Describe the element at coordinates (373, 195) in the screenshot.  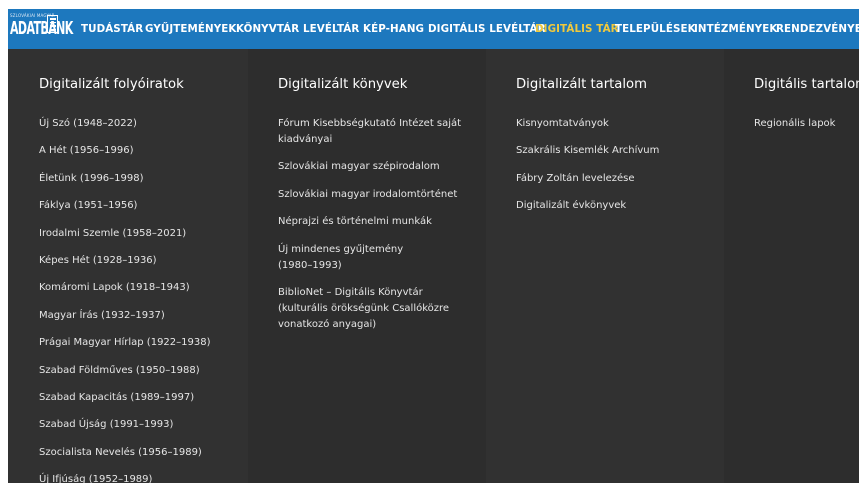
I see `menu-link: Szlovákiai magyar irodalomtörténet` at that location.